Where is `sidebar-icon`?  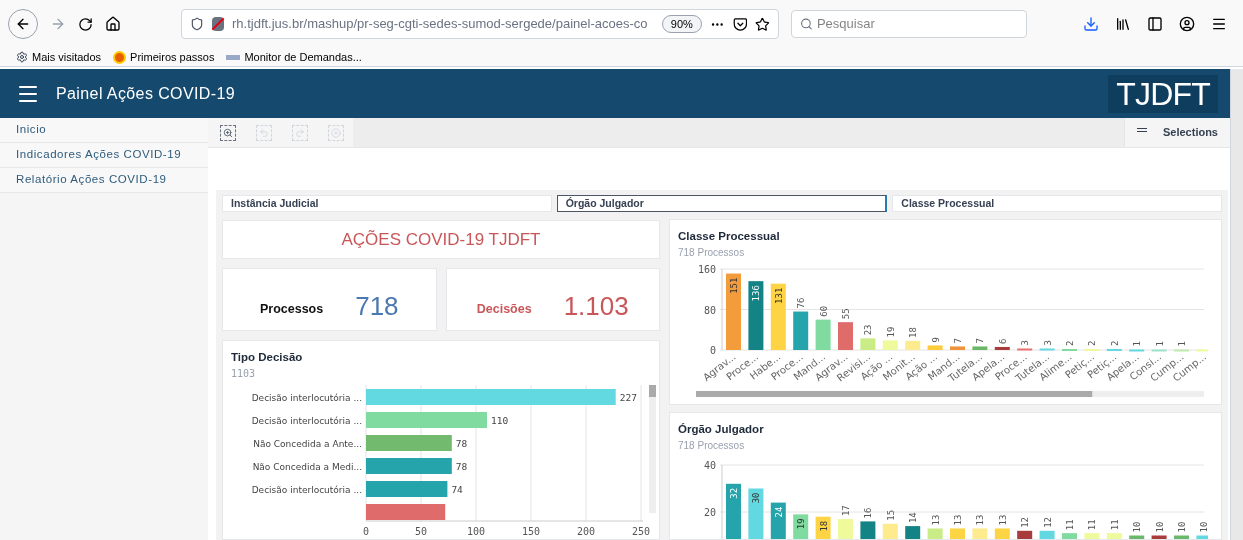
sidebar-icon is located at coordinates (1155, 24).